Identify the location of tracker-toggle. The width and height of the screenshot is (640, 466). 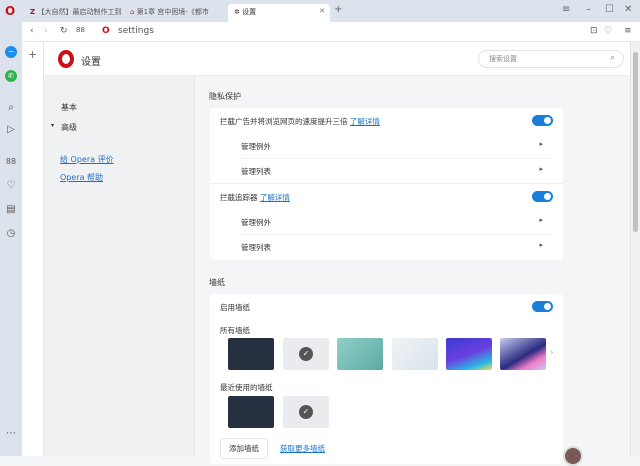
(542, 196).